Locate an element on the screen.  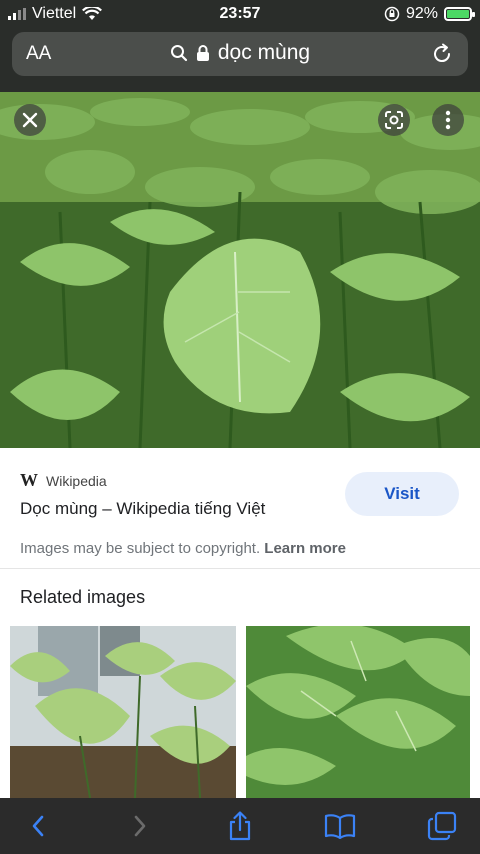
address-bar: AA dọc mùng is located at coordinates (240, 54).